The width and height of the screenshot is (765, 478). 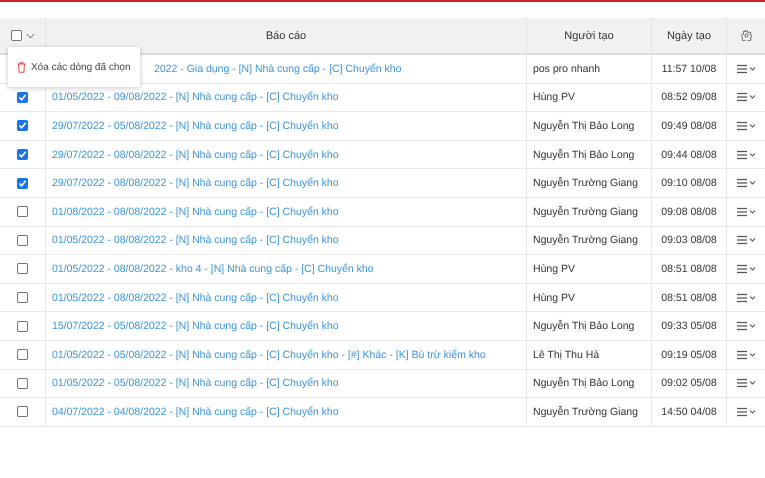 I want to click on created-time: 11:57 10/08, so click(x=689, y=68).